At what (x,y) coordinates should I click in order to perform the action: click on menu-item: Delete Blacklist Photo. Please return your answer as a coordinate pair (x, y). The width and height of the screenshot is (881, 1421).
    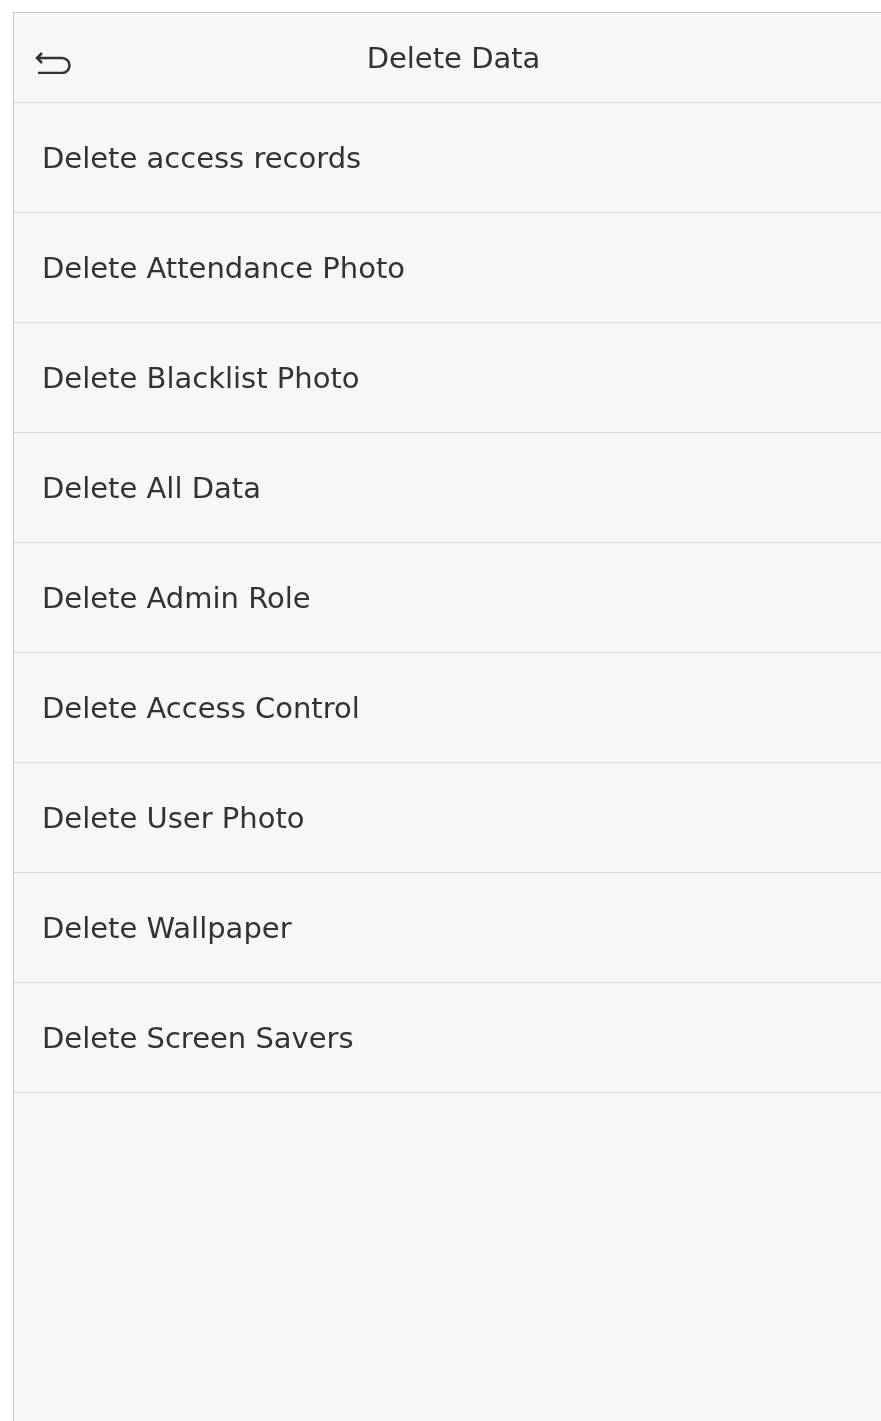
    Looking at the image, I should click on (447, 378).